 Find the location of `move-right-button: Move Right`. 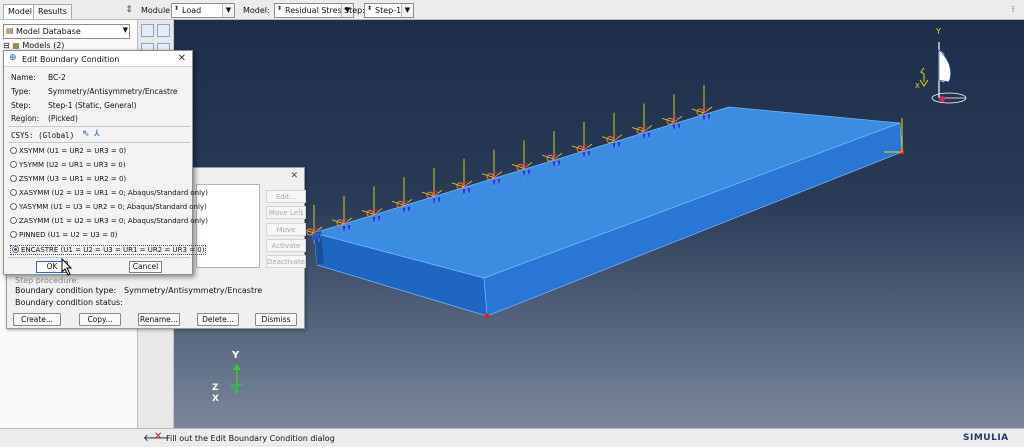

move-right-button: Move Right is located at coordinates (286, 234).